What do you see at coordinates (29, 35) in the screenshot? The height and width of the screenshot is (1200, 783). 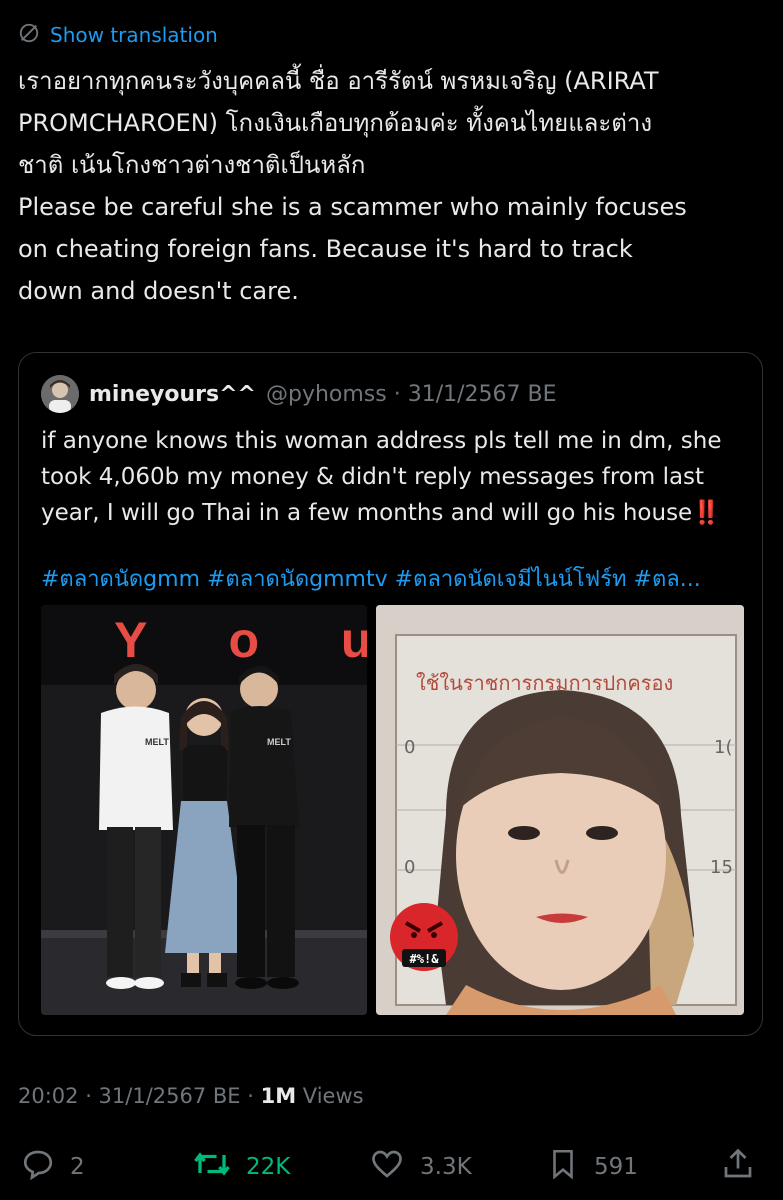 I see `globe-slash-icon` at bounding box center [29, 35].